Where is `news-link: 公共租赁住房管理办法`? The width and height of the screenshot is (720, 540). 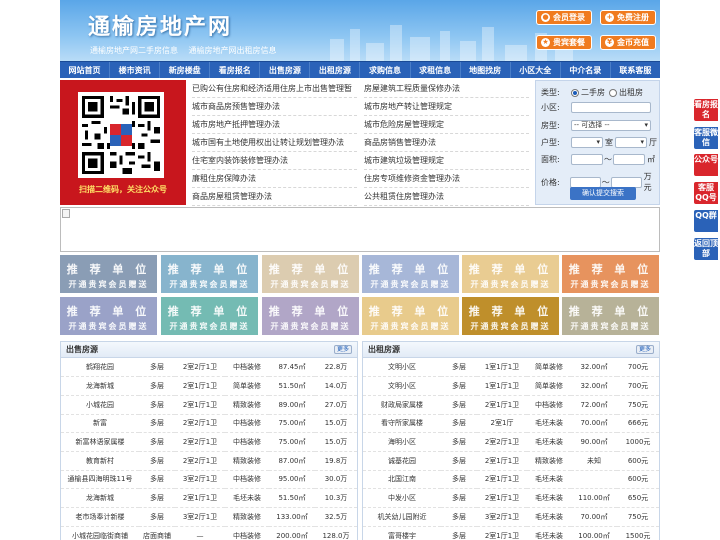 news-link: 公共租赁住房管理办法 is located at coordinates (446, 197).